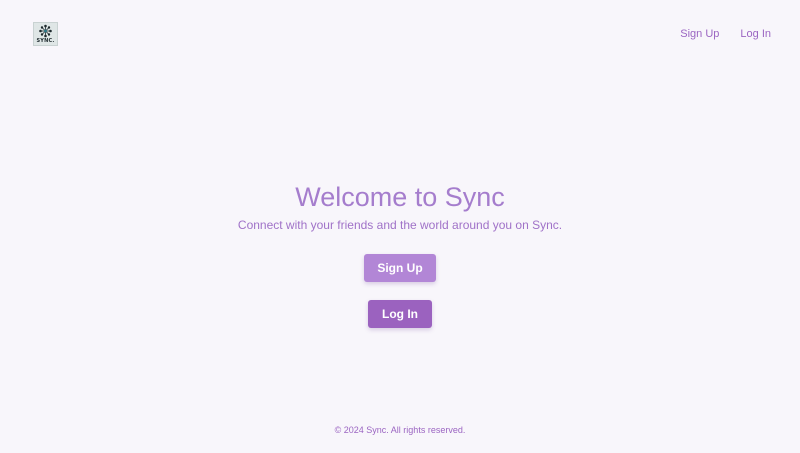 The height and width of the screenshot is (453, 800). Describe the element at coordinates (400, 197) in the screenshot. I see `hero-title: Welcome to Sync` at that location.